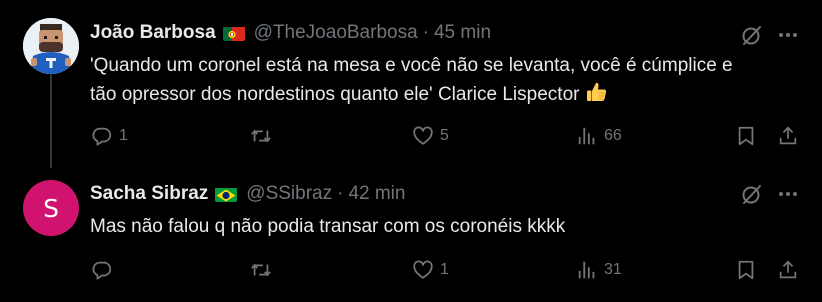 The height and width of the screenshot is (302, 822). I want to click on action-bar: 1 5 66, so click(411, 136).